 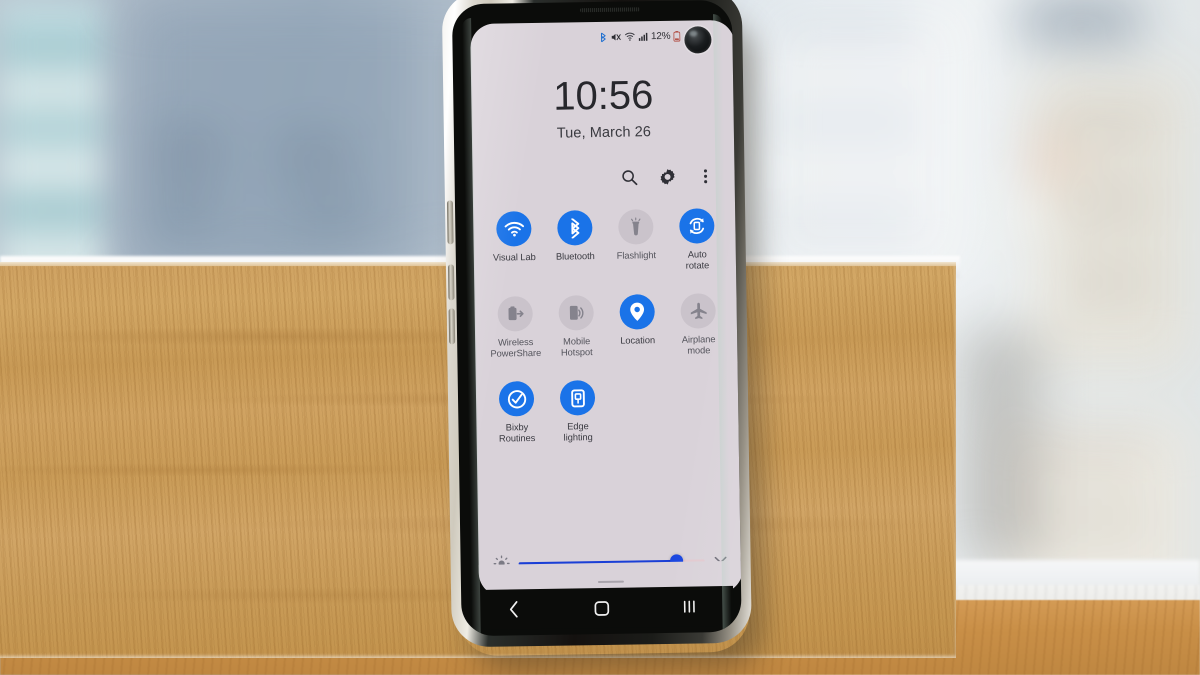 What do you see at coordinates (513, 609) in the screenshot?
I see `back-button` at bounding box center [513, 609].